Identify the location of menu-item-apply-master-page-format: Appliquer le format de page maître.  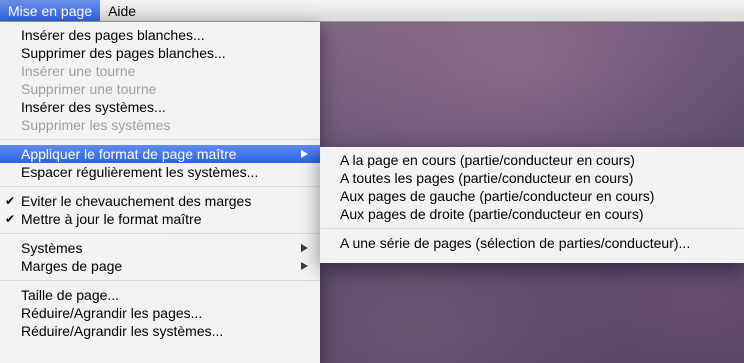
(160, 154).